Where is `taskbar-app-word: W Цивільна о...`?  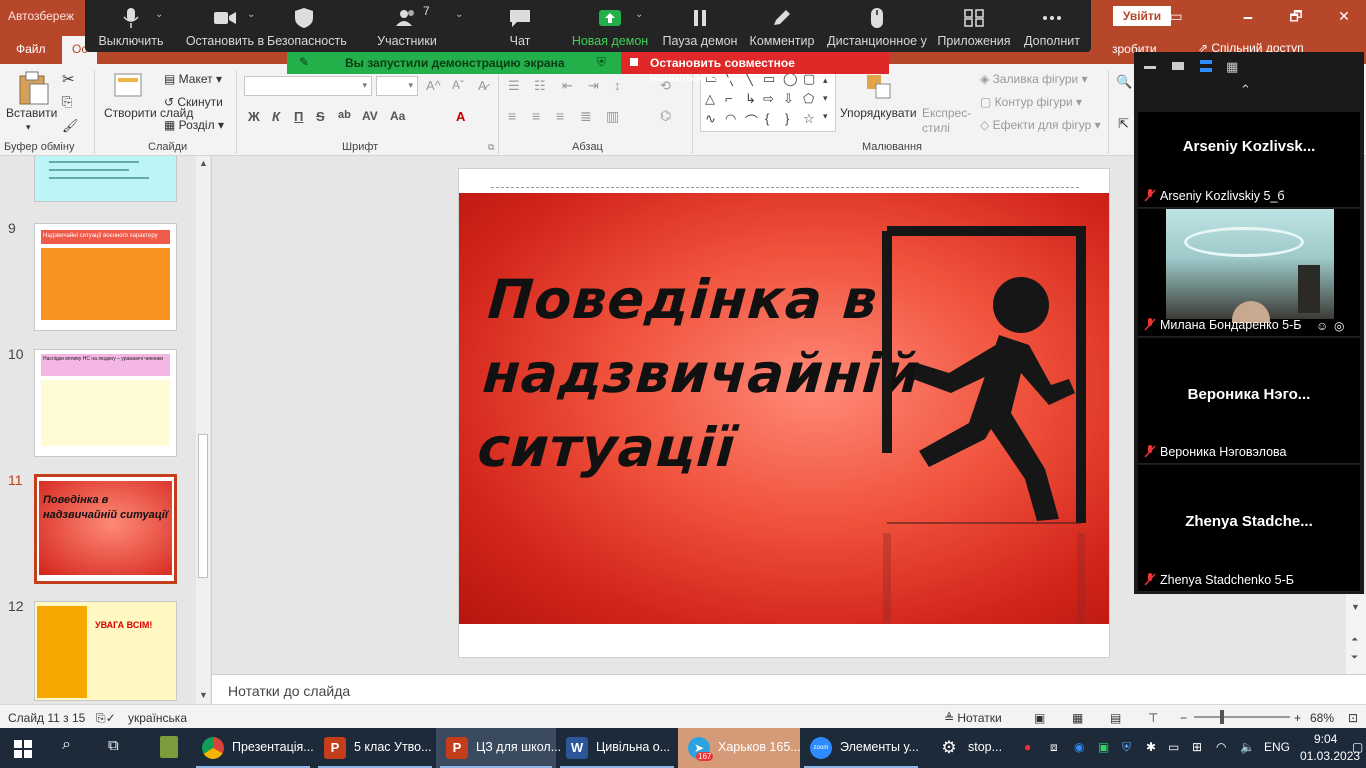
taskbar-app-word: W Цивільна о... is located at coordinates (617, 748).